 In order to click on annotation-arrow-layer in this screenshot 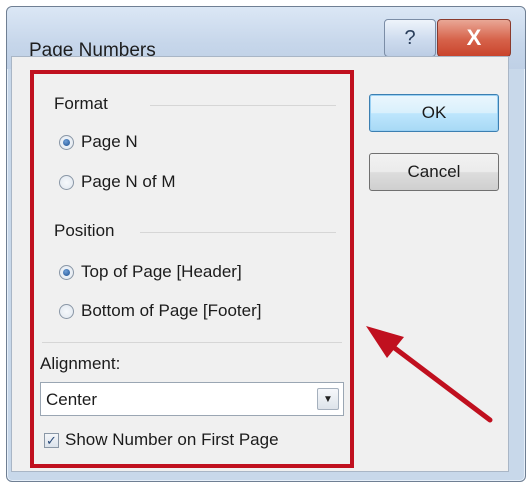, I will do `click(429, 374)`.